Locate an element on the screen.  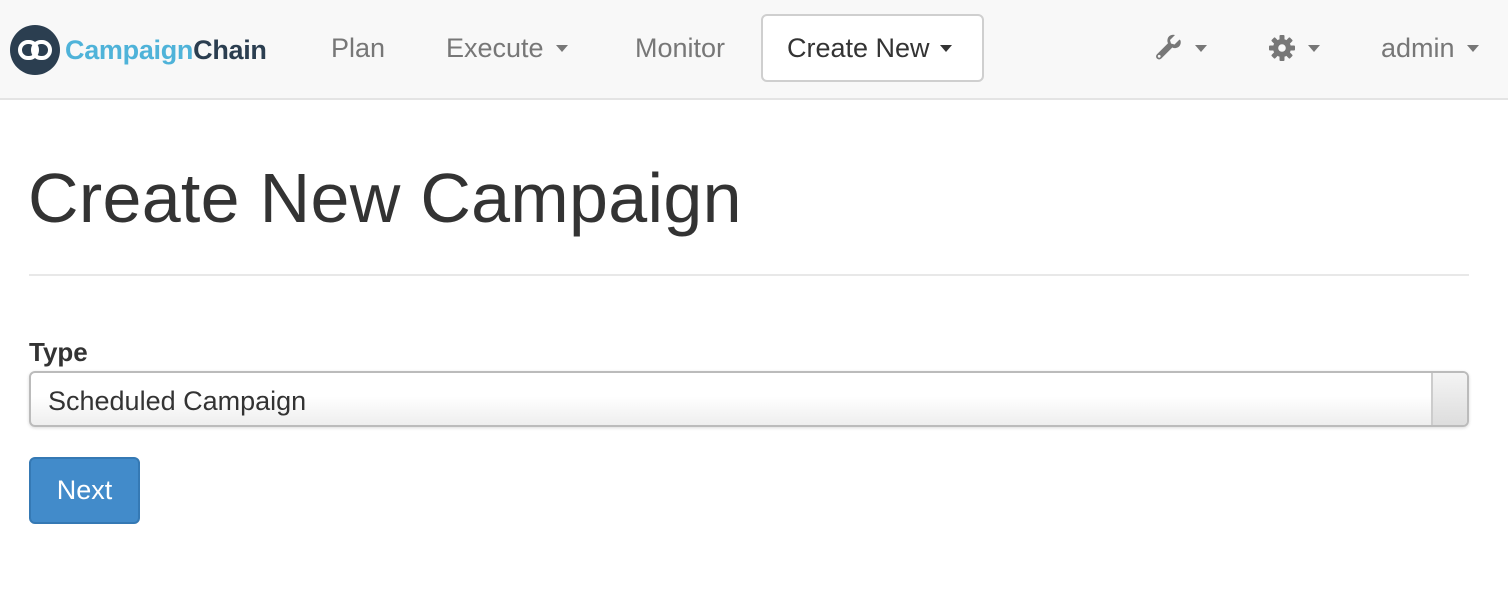
type-label: Type is located at coordinates (58, 352).